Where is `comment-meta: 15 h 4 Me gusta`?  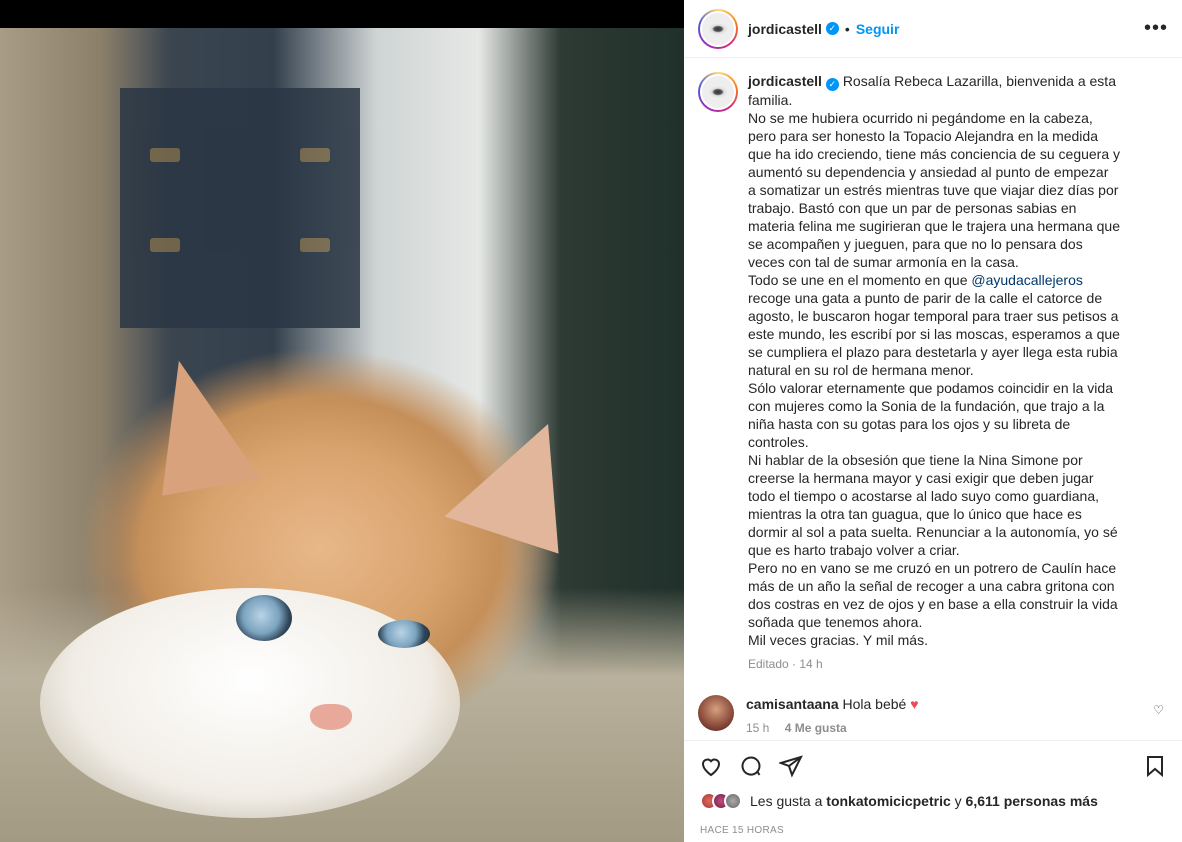
comment-meta: 15 h 4 Me gusta is located at coordinates (832, 728).